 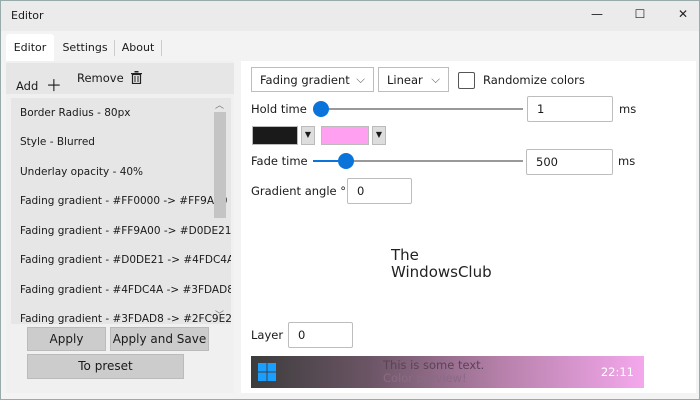 I want to click on apply-button: Apply, so click(x=66, y=339).